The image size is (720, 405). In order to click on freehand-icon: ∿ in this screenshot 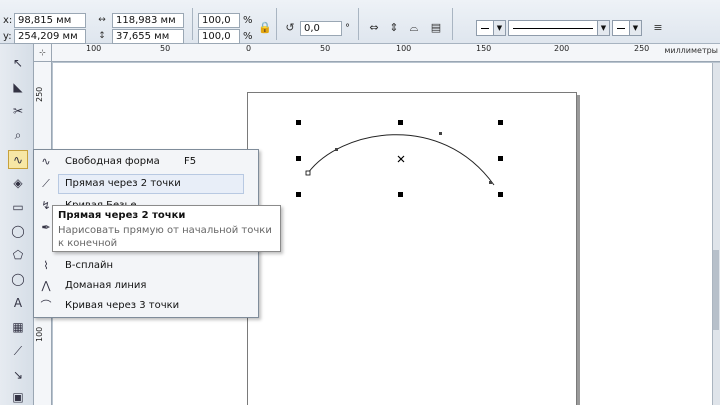, I will do `click(46, 161)`.